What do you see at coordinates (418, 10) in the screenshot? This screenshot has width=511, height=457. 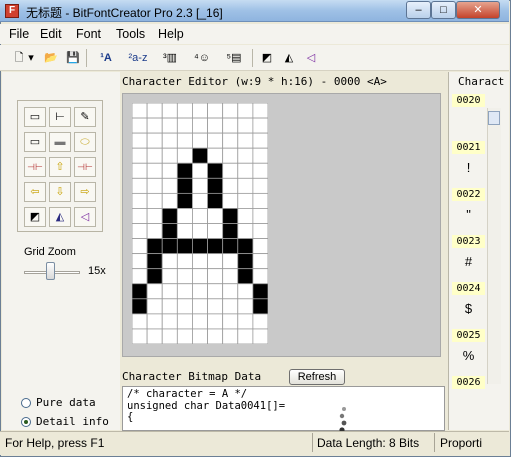 I see `minimize-button: –` at bounding box center [418, 10].